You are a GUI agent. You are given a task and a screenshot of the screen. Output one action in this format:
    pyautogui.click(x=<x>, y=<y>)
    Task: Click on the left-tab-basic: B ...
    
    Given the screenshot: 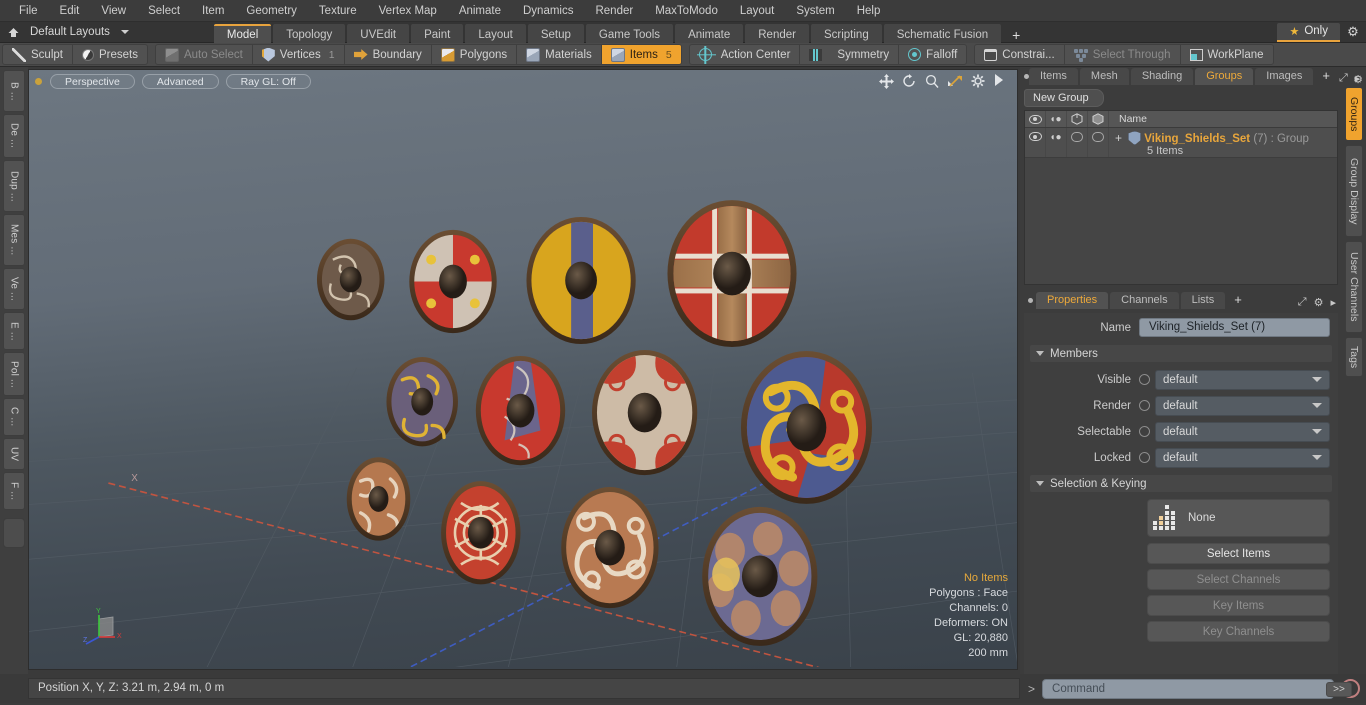 What is the action you would take?
    pyautogui.click(x=14, y=91)
    